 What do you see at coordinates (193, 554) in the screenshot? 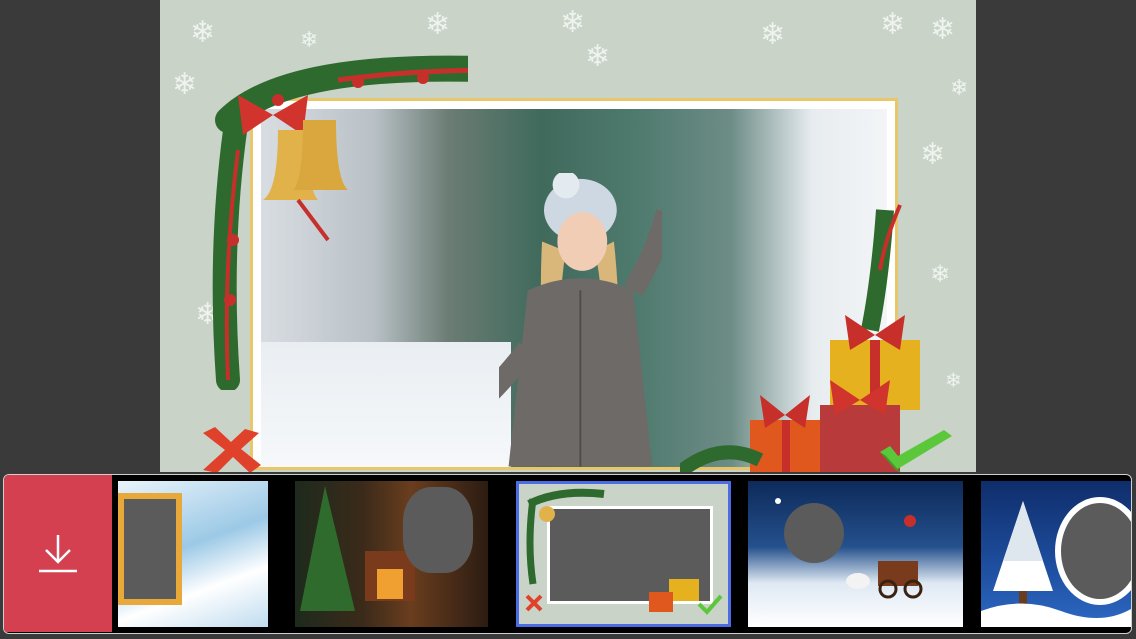
I see `frame-thumbnail-snow-hills` at bounding box center [193, 554].